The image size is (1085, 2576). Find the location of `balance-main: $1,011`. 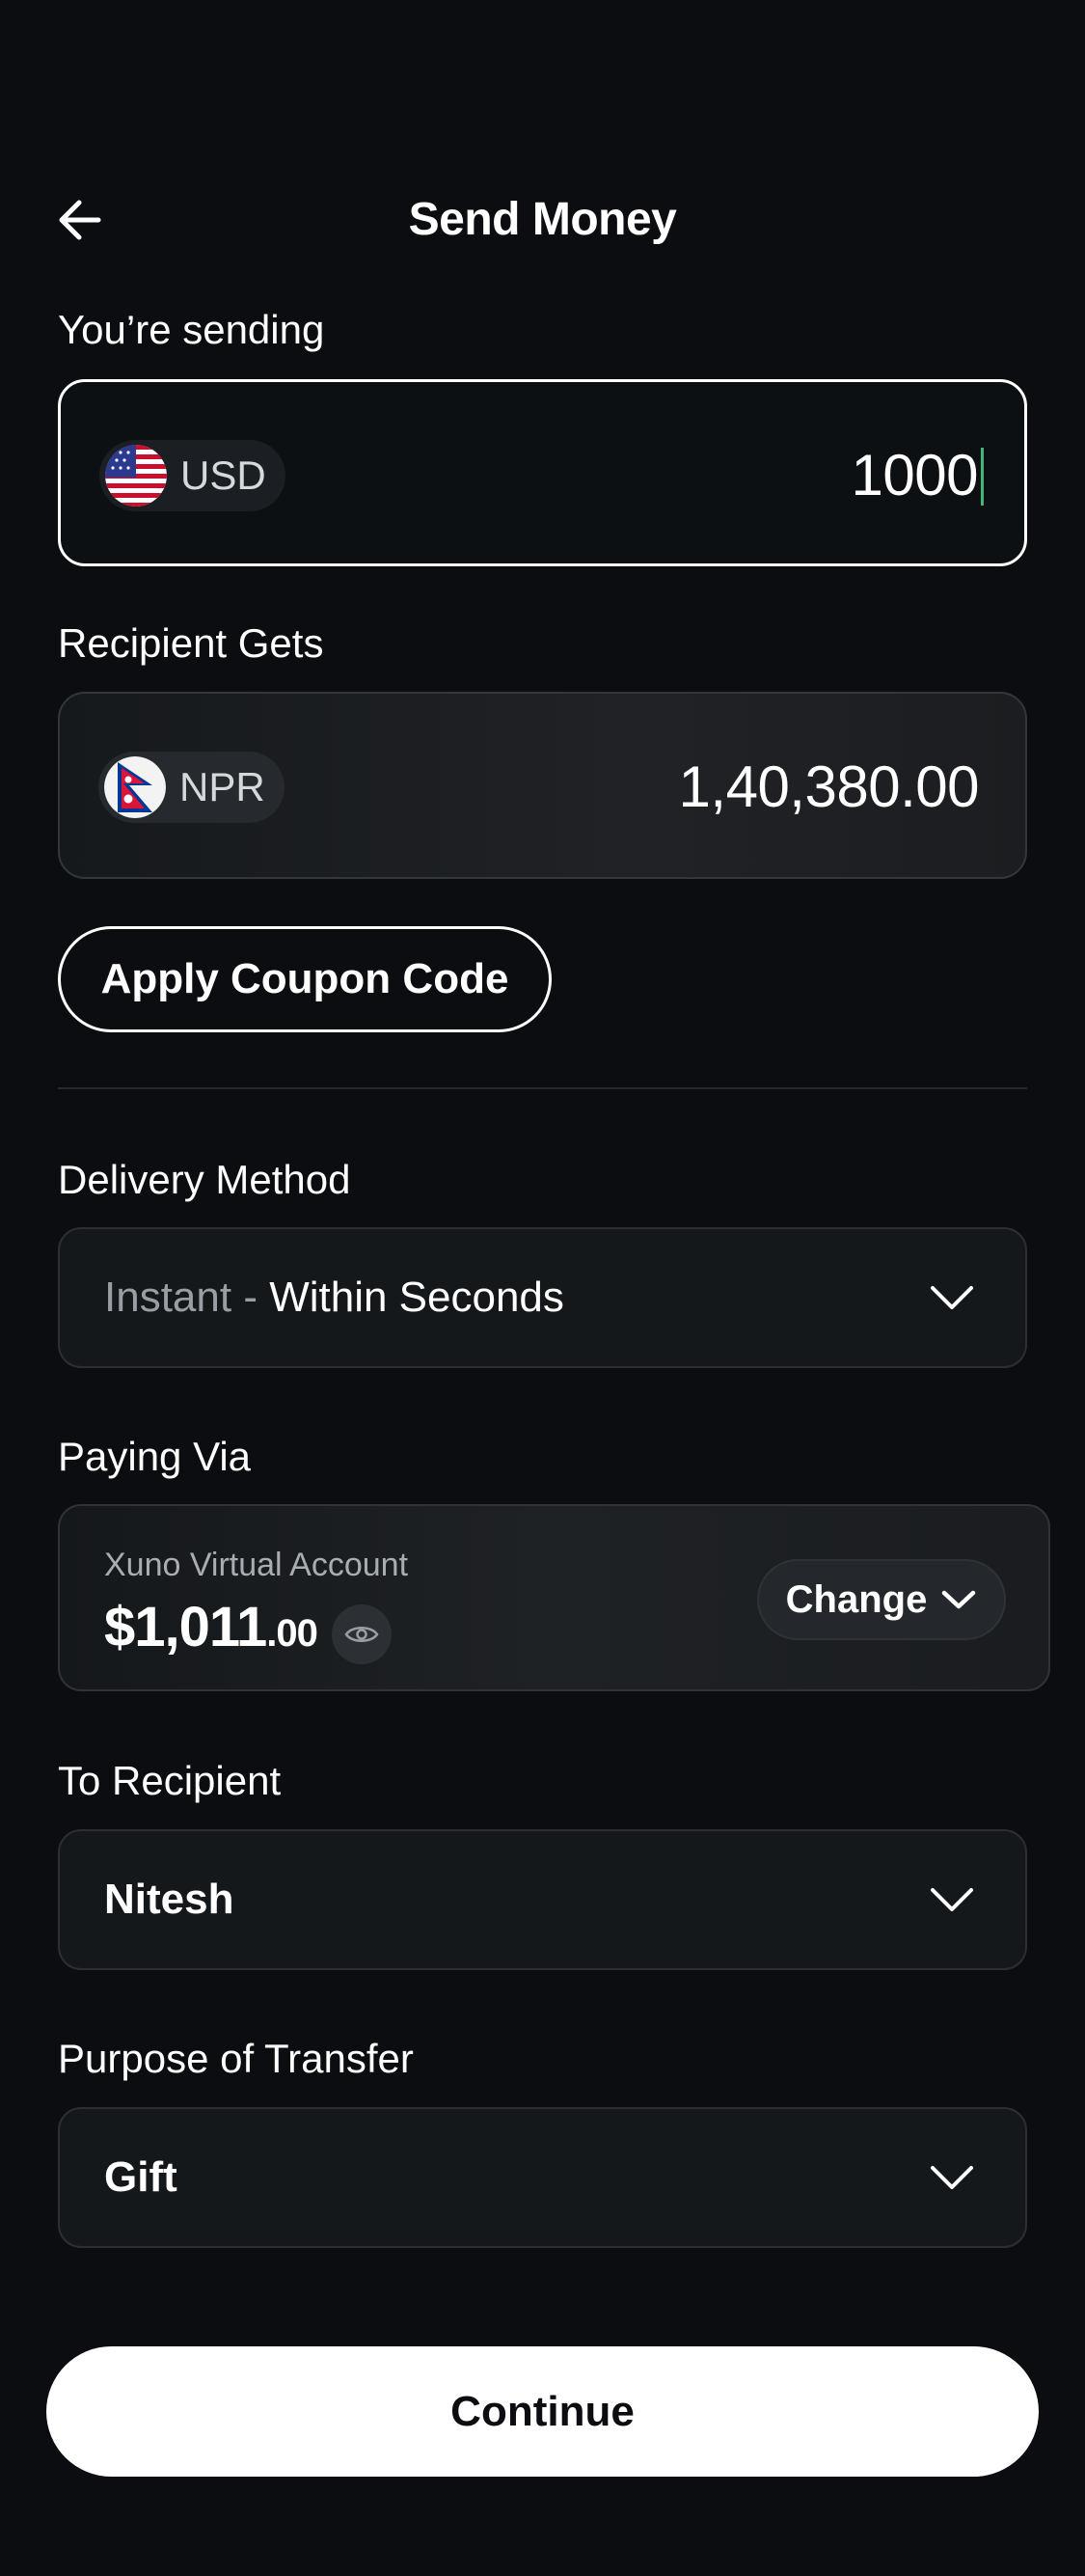

balance-main: $1,011 is located at coordinates (185, 1627).